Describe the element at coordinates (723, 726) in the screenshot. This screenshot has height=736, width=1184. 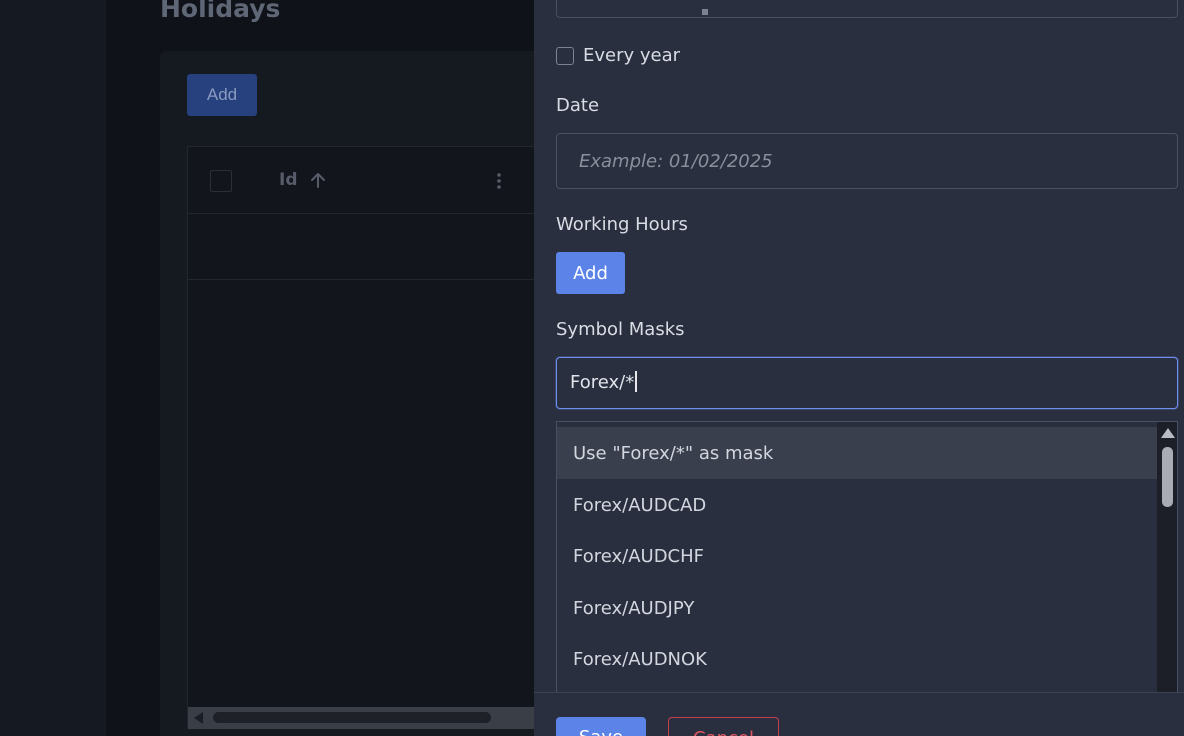
I see `cancel-button: Cancel` at that location.